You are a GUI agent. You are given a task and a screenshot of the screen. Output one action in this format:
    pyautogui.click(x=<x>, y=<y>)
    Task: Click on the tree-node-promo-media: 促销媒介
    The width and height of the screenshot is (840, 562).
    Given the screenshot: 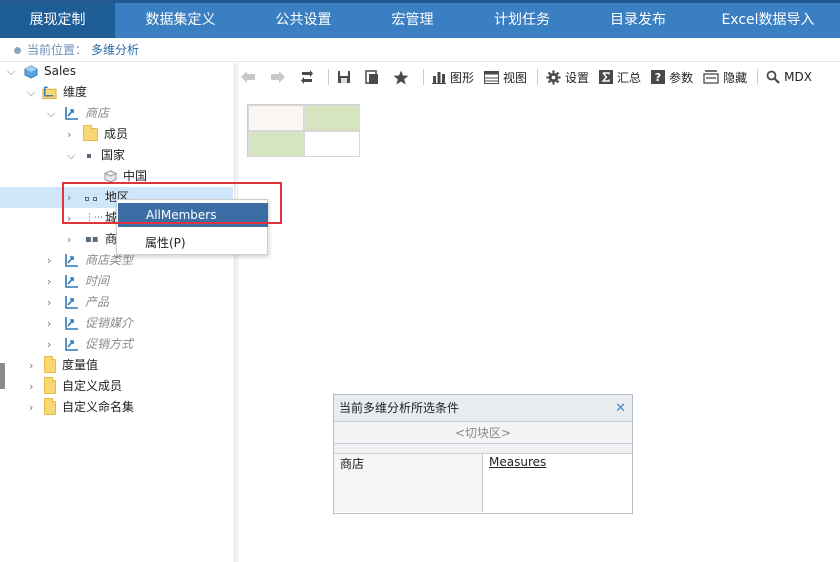 What is the action you would take?
    pyautogui.click(x=98, y=323)
    